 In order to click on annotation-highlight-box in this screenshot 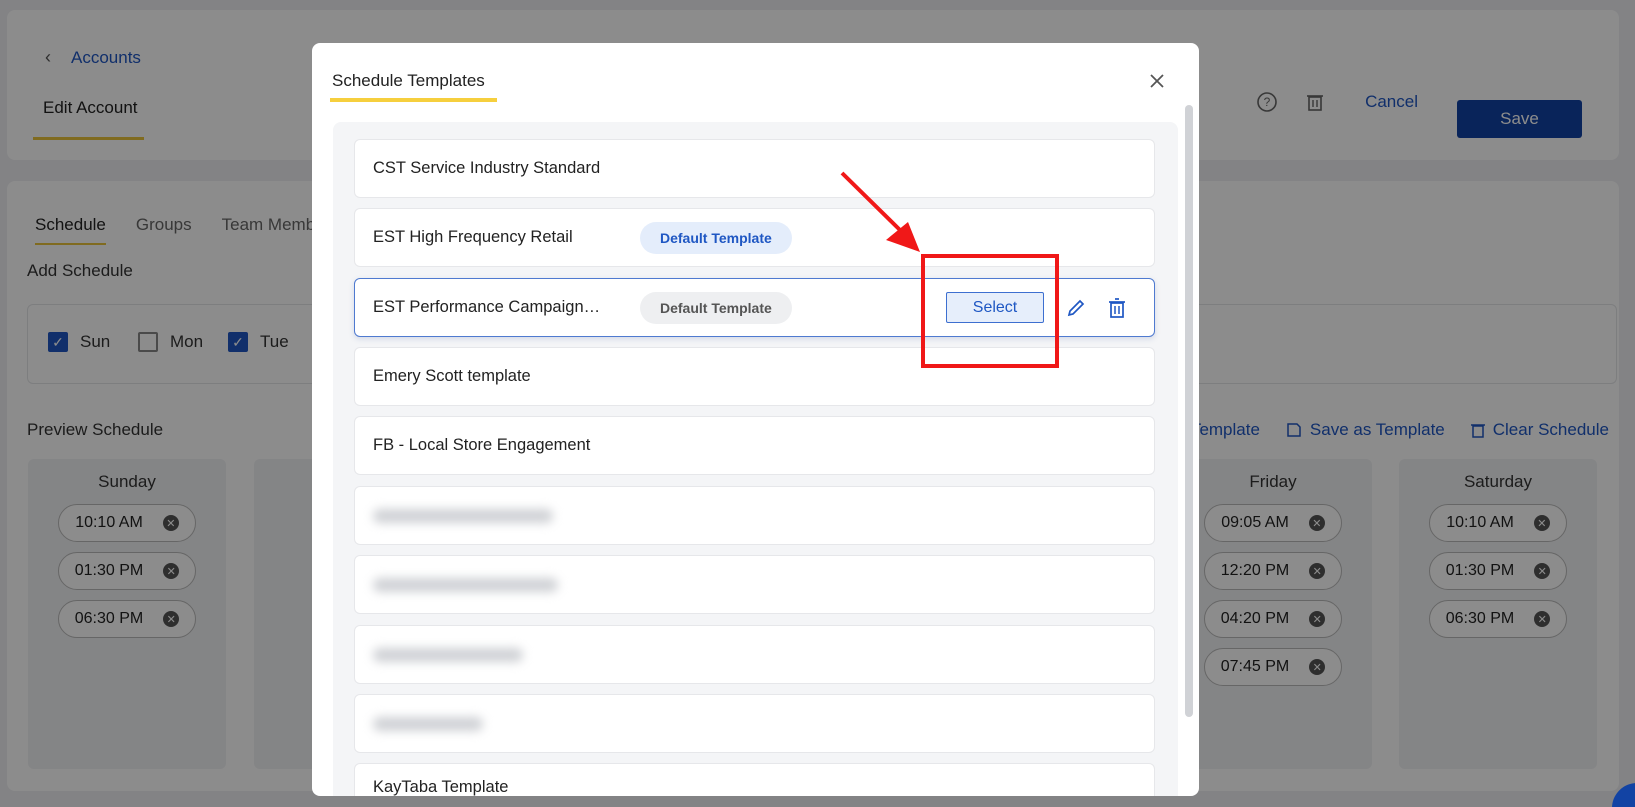, I will do `click(990, 311)`.